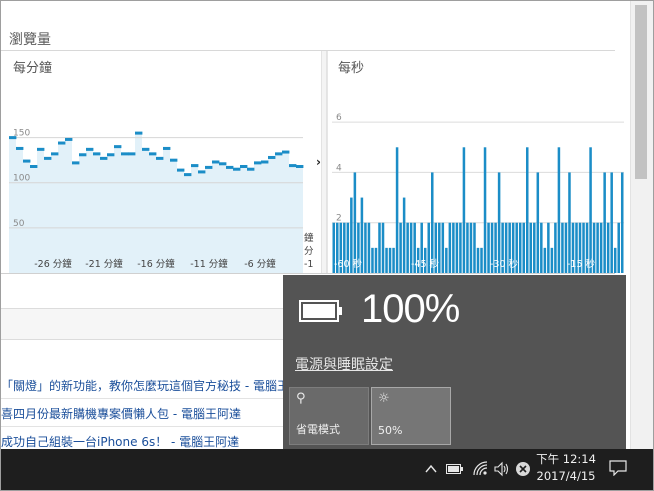  I want to click on x-tick-label: -30 秒, so click(504, 264).